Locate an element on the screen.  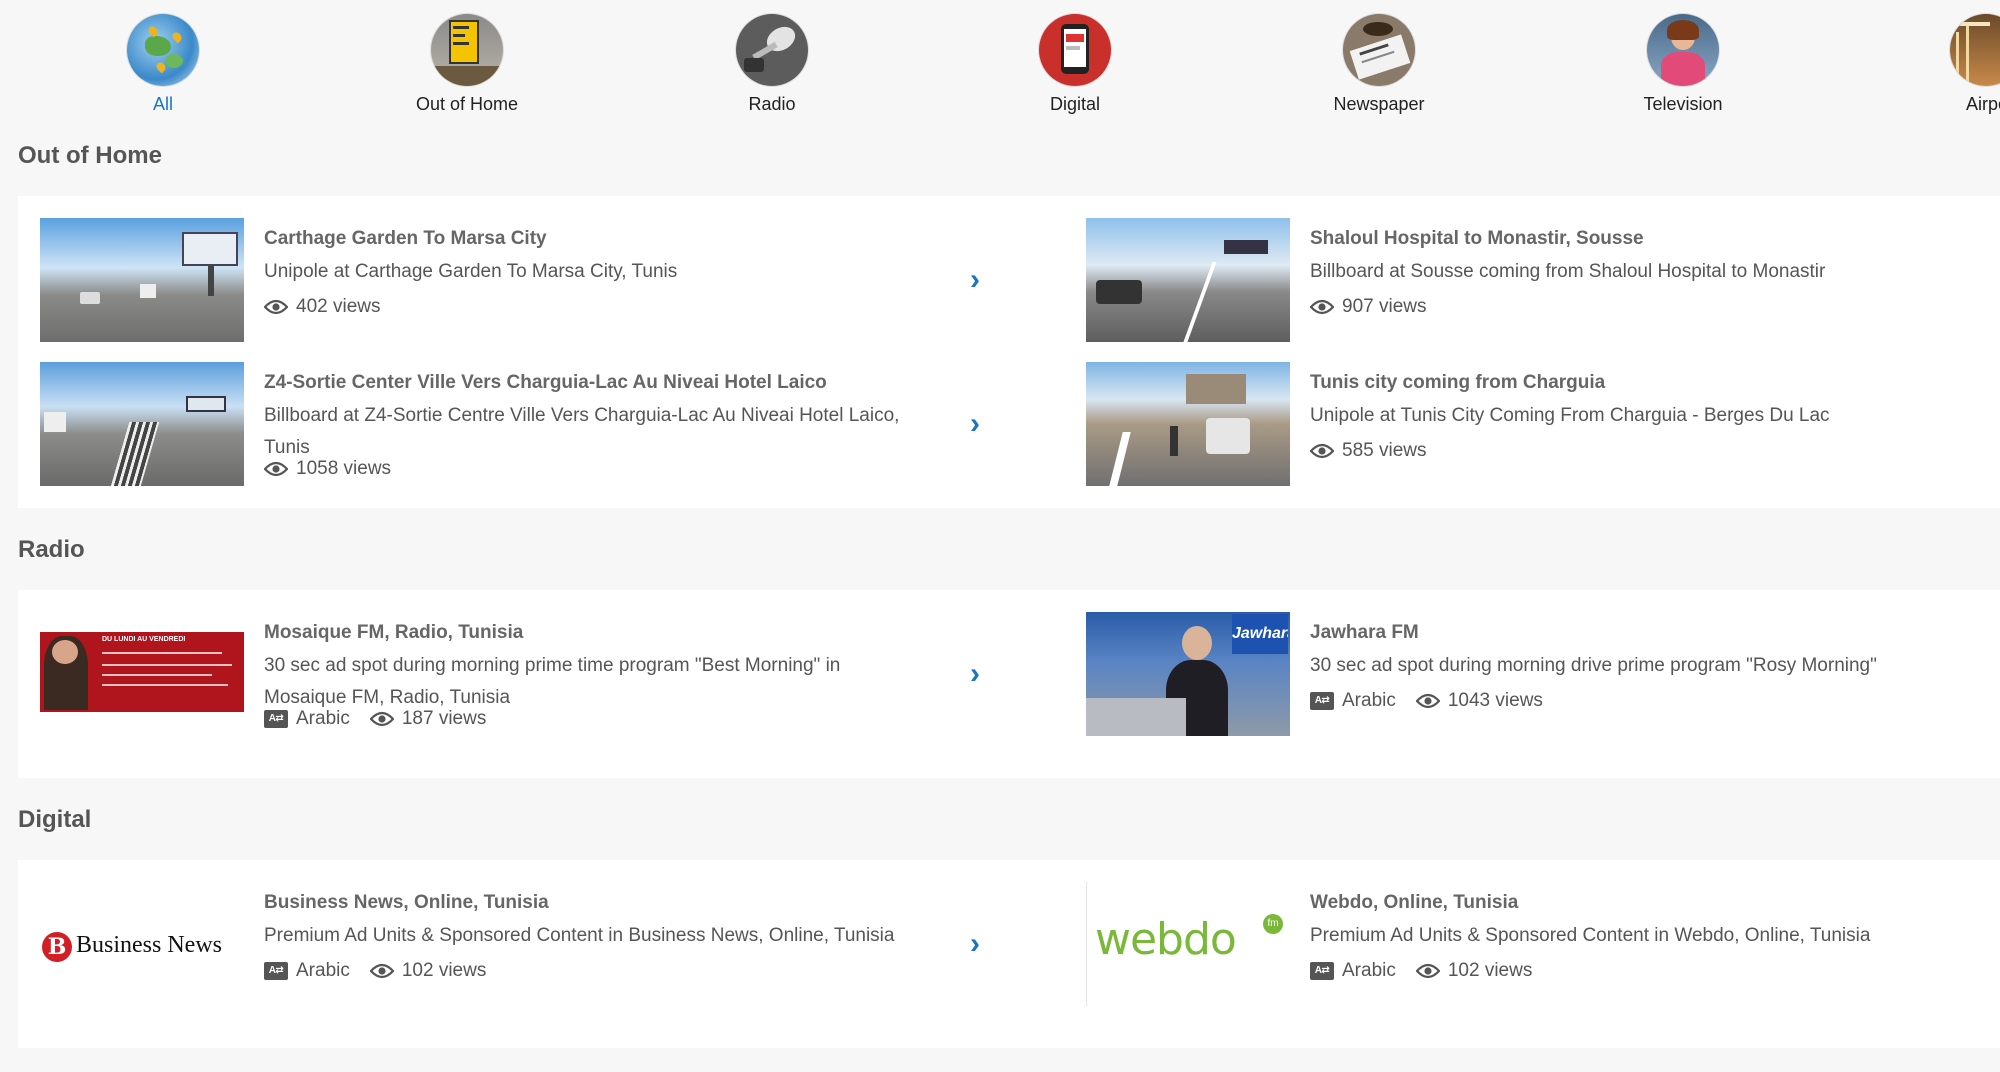
category-television: Television is located at coordinates (1683, 64).